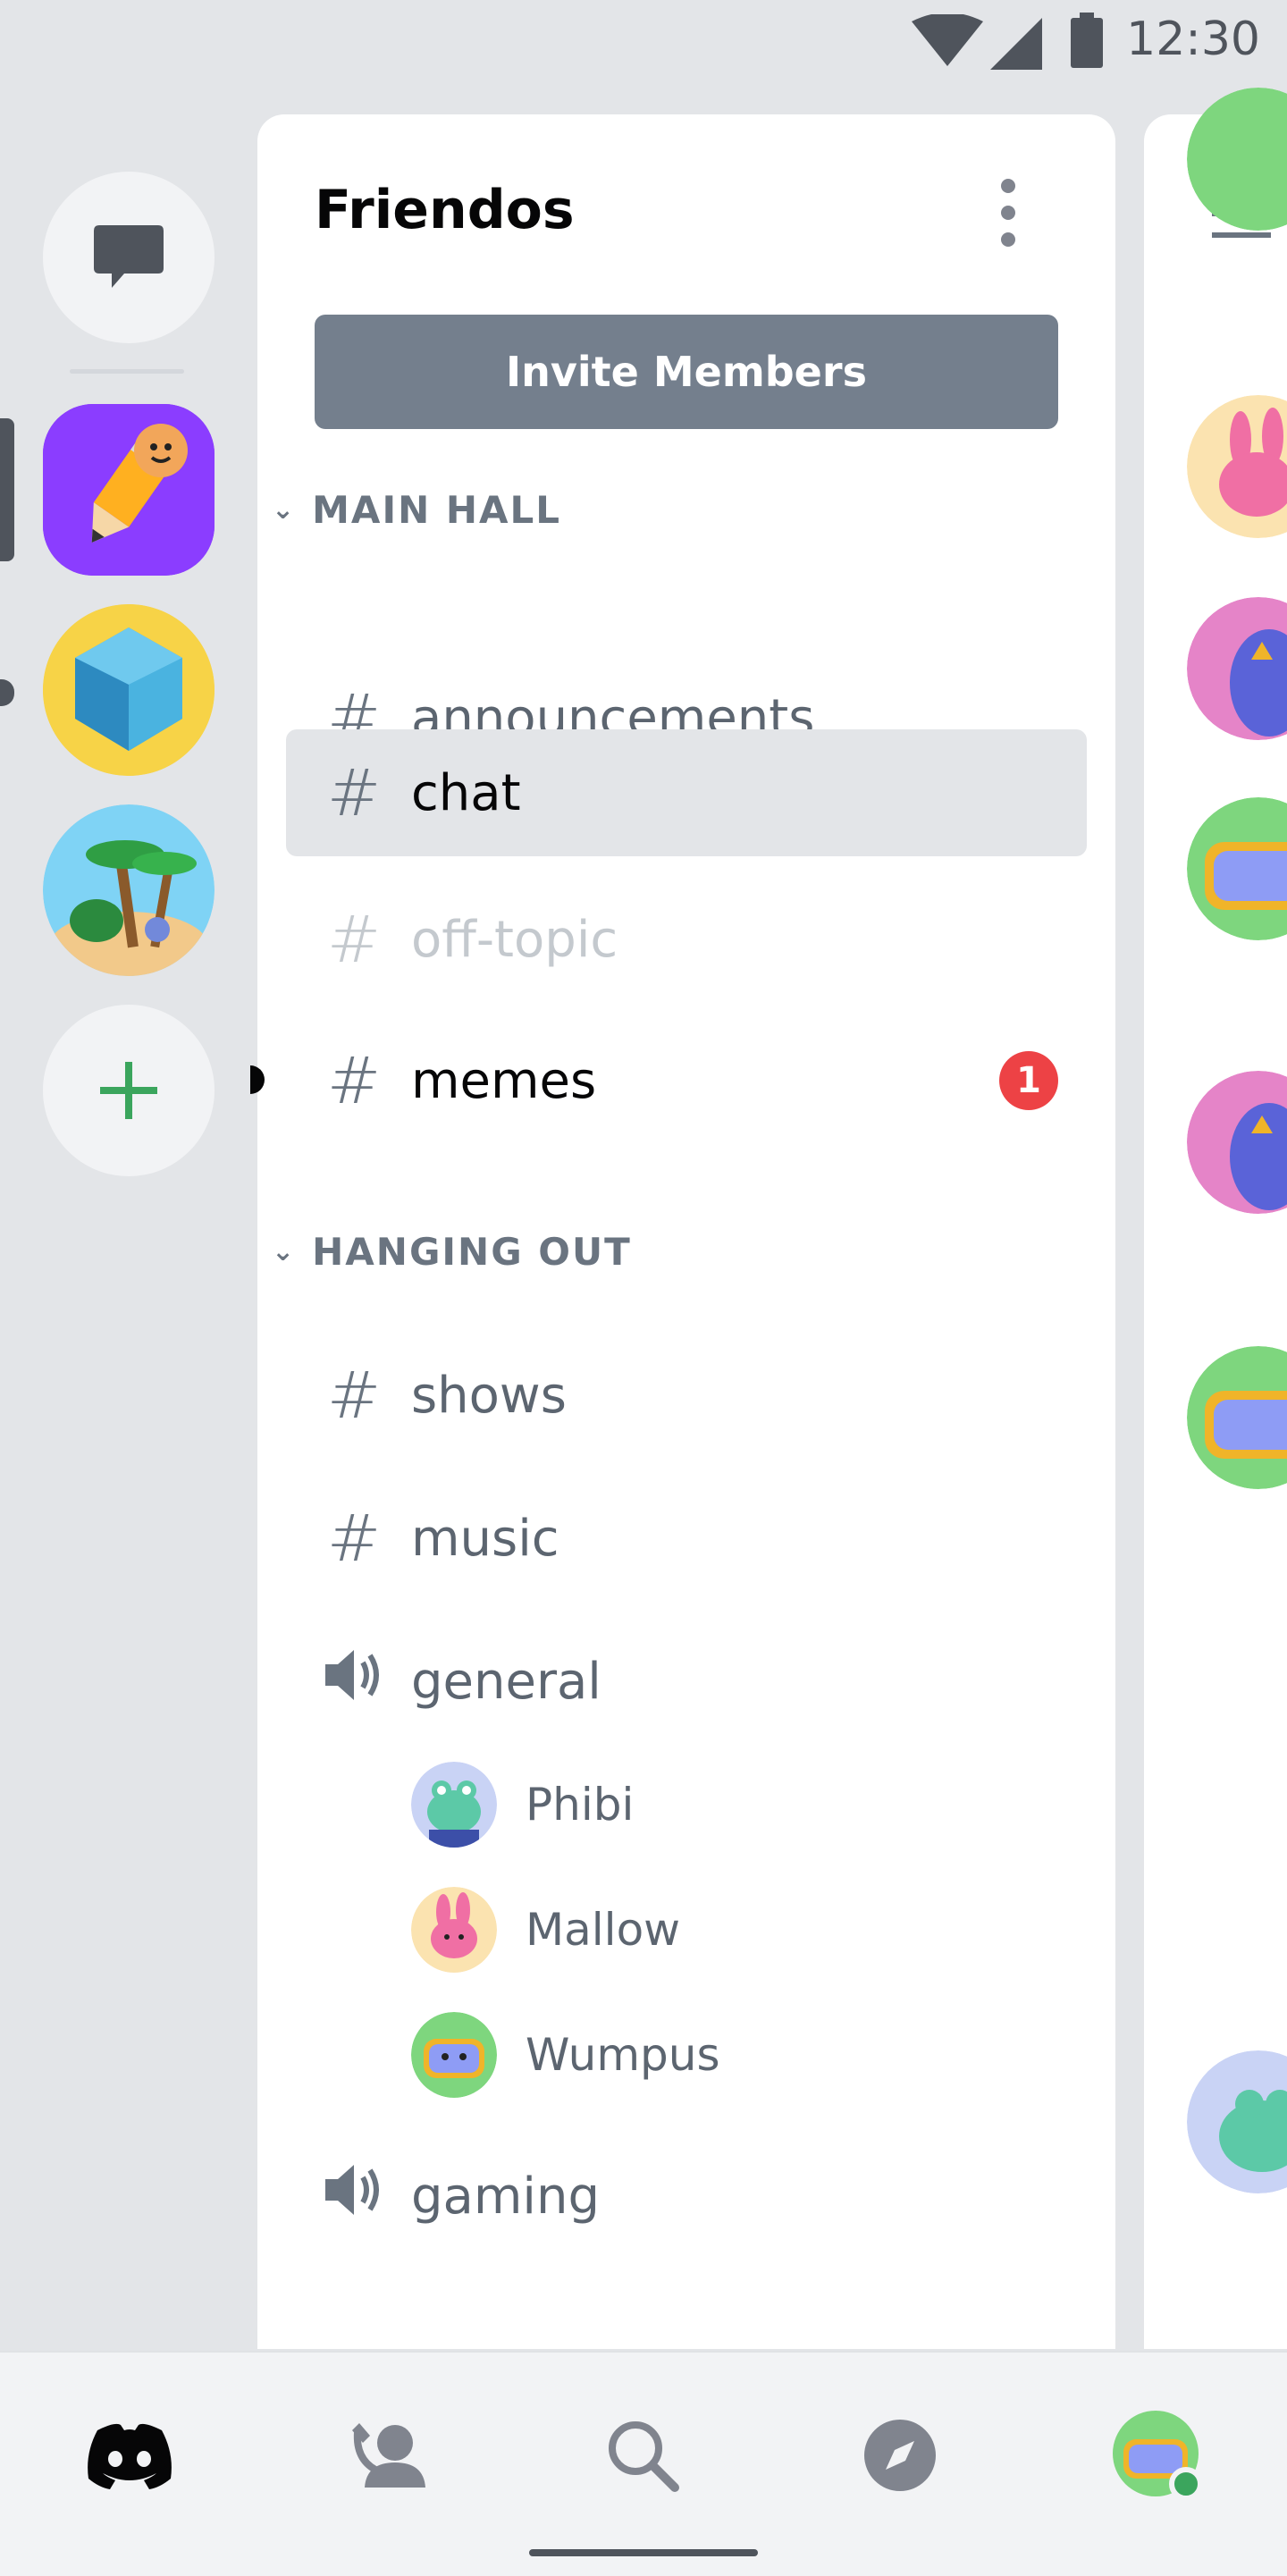  I want to click on bottom-navigation, so click(643, 2463).